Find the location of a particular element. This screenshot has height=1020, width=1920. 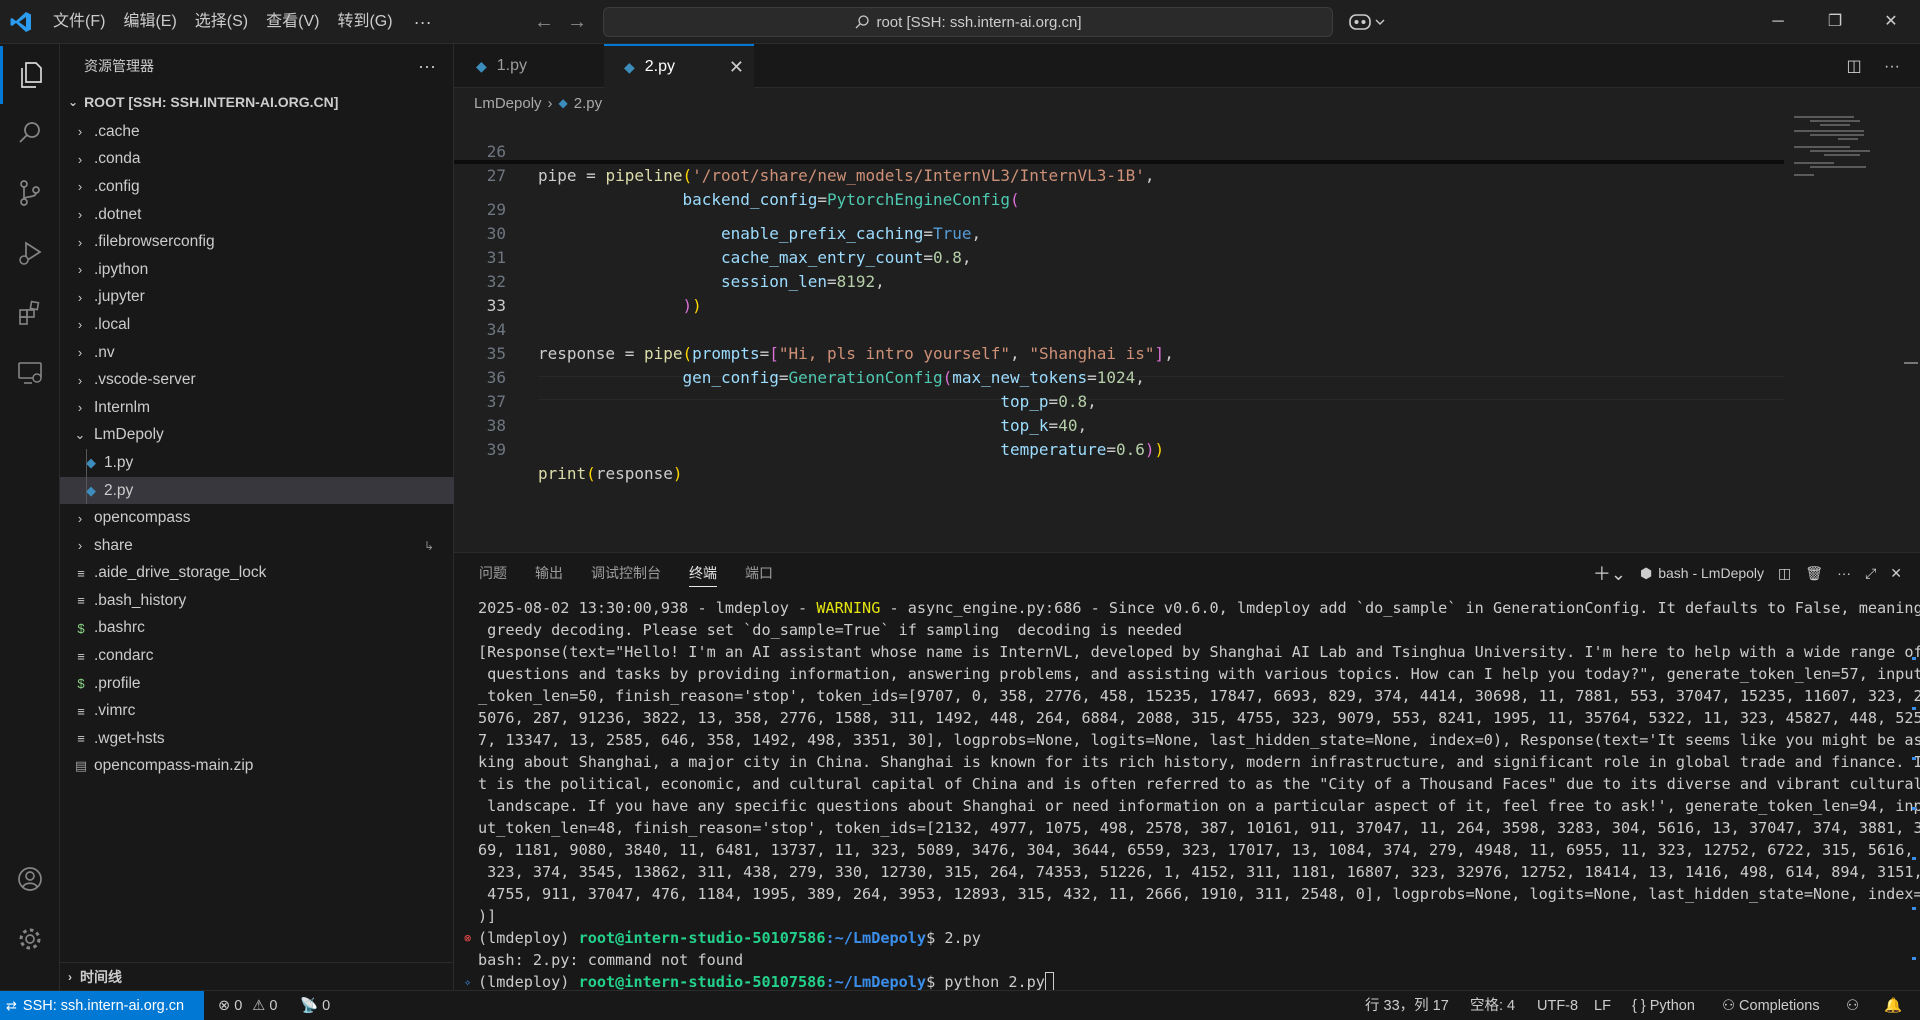

search-icon is located at coordinates (30, 133).